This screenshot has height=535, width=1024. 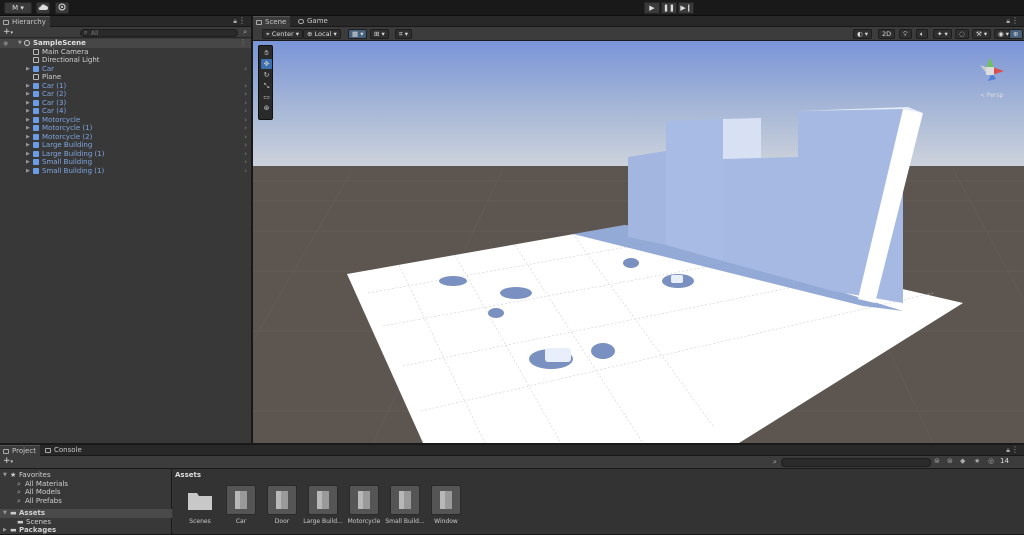 I want to click on hierarchy-item: ▶ Motorcycle (2) ›, so click(x=125, y=137).